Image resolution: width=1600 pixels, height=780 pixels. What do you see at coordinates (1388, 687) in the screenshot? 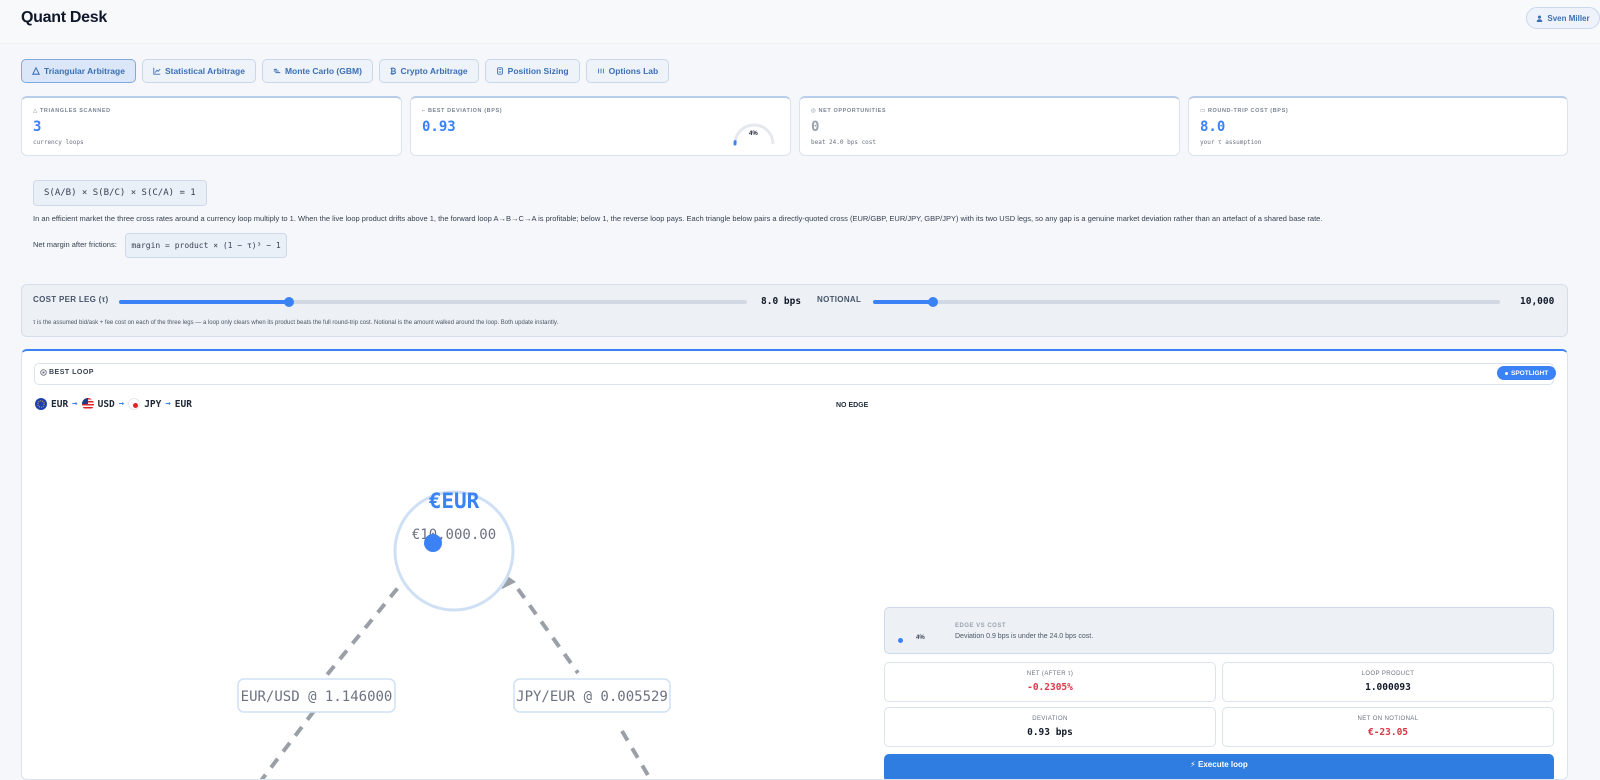
I see `metric-value: 1.000093` at bounding box center [1388, 687].